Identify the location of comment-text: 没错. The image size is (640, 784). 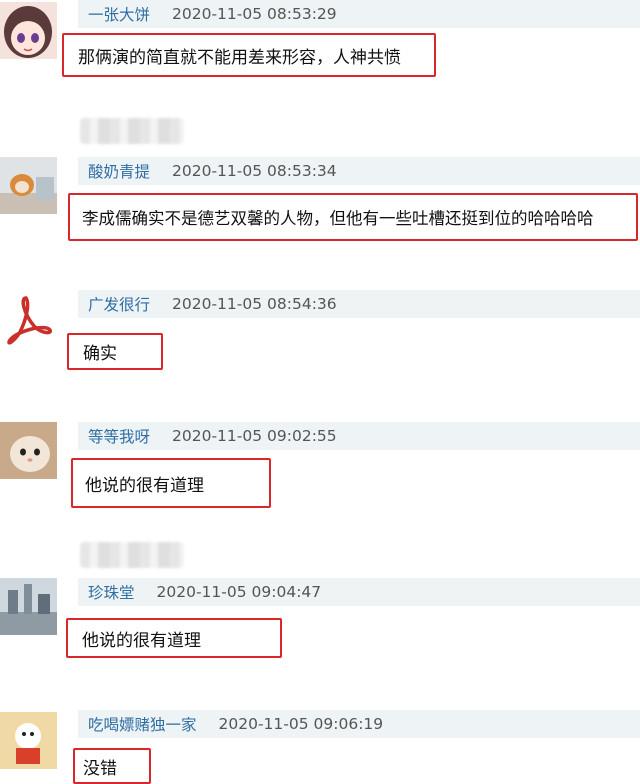
(112, 766).